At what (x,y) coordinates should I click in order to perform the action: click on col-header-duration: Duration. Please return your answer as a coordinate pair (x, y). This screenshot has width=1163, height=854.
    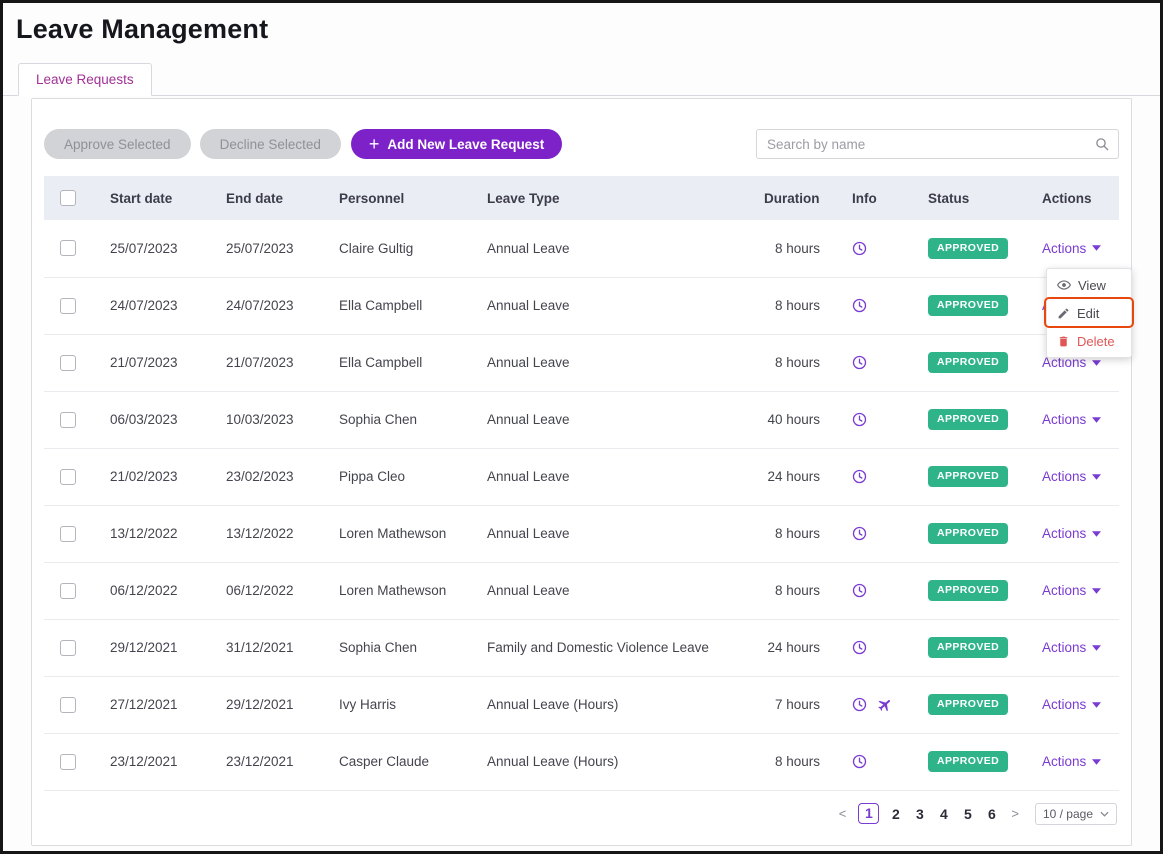
    Looking at the image, I should click on (792, 198).